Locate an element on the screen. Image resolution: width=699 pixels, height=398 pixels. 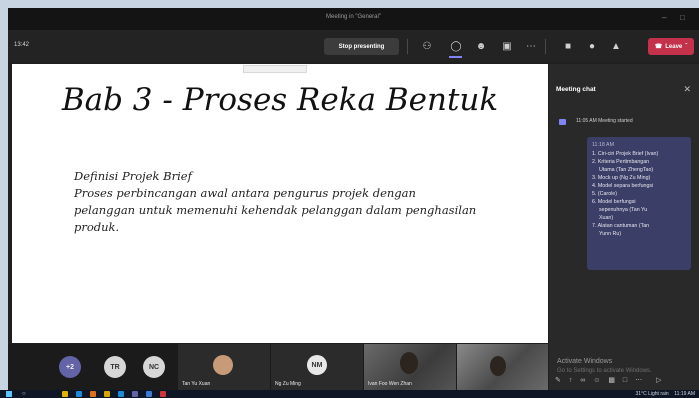
slide-title: Bab 3 - Proses Reka Bentuk is located at coordinates (280, 100).